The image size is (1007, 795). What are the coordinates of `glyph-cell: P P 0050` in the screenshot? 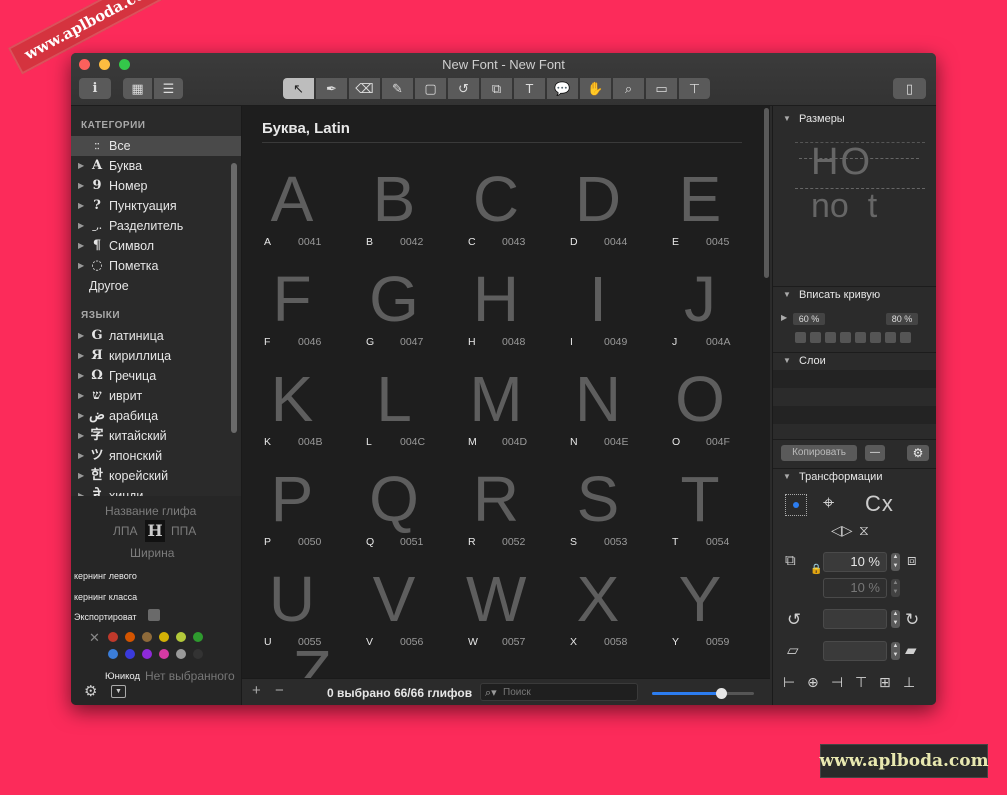 It's located at (293, 514).